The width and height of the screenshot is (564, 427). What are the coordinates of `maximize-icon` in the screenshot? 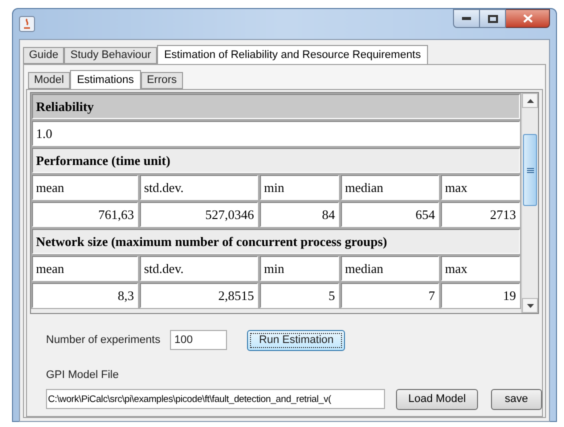 It's located at (493, 18).